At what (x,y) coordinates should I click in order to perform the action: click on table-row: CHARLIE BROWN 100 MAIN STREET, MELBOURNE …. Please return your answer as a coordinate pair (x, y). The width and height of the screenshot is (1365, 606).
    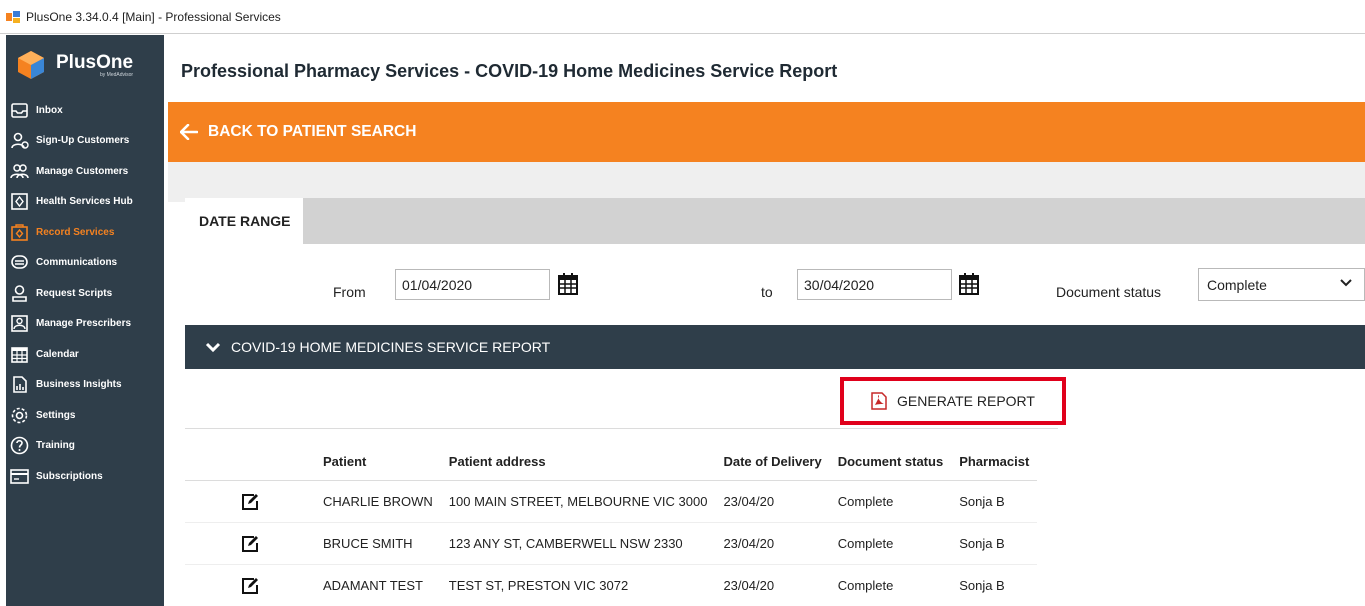
    Looking at the image, I should click on (611, 501).